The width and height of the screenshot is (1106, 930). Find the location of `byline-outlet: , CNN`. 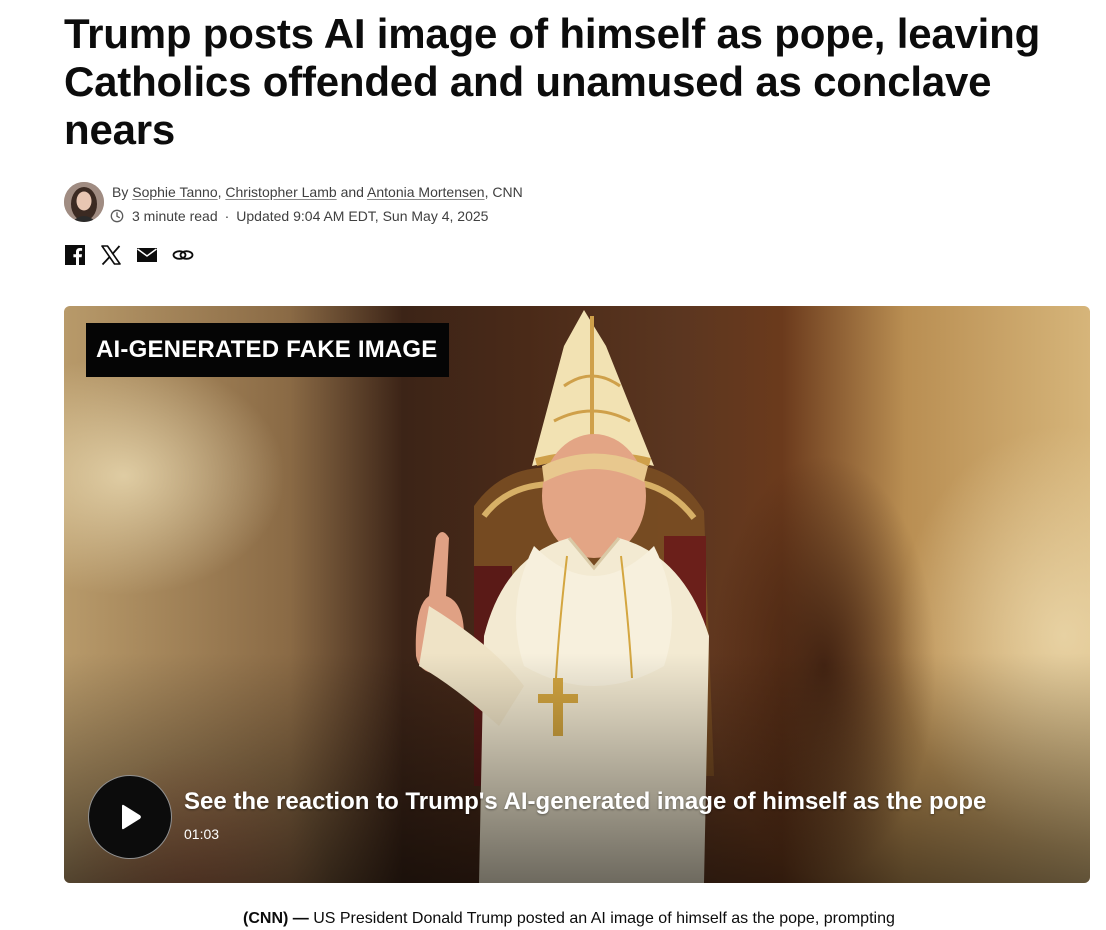

byline-outlet: , CNN is located at coordinates (503, 192).